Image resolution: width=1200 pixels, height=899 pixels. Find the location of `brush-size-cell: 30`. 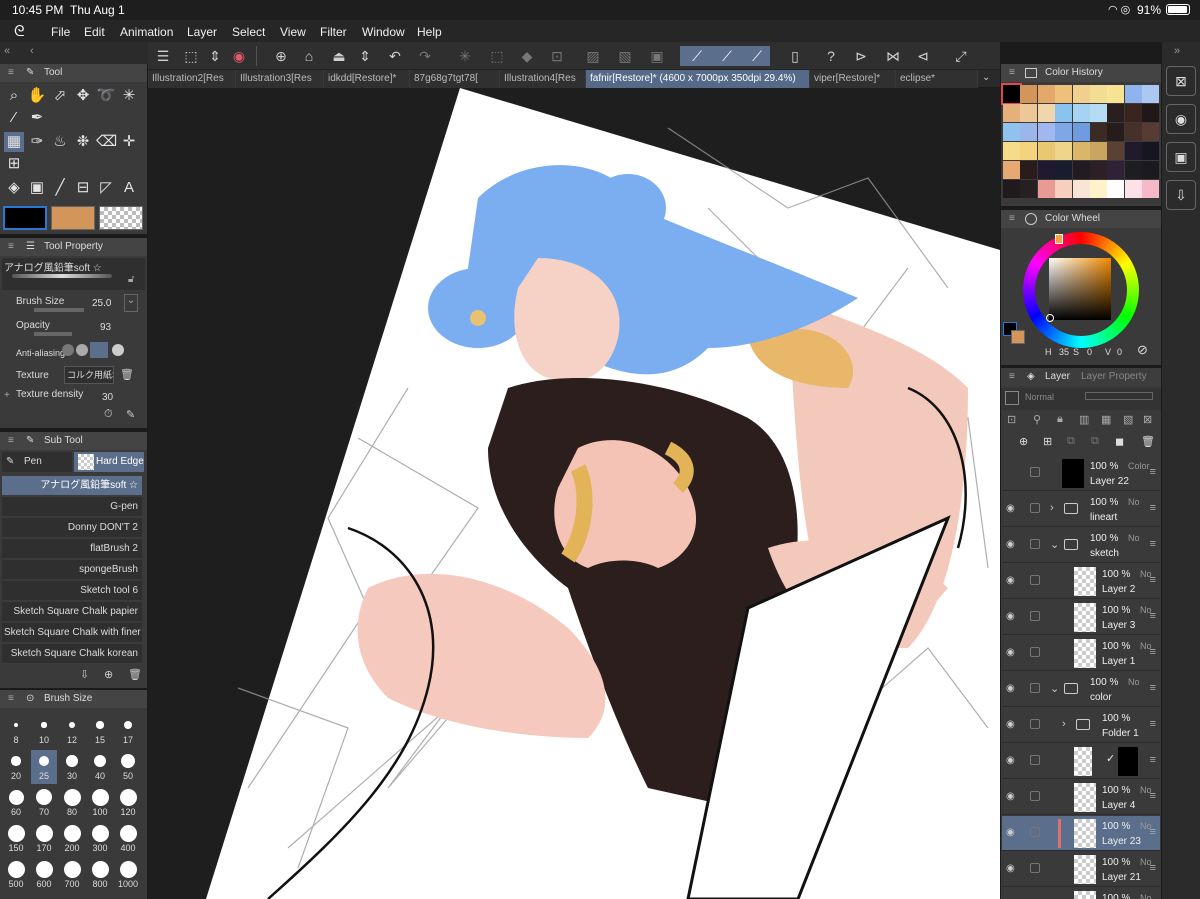

brush-size-cell: 30 is located at coordinates (72, 767).